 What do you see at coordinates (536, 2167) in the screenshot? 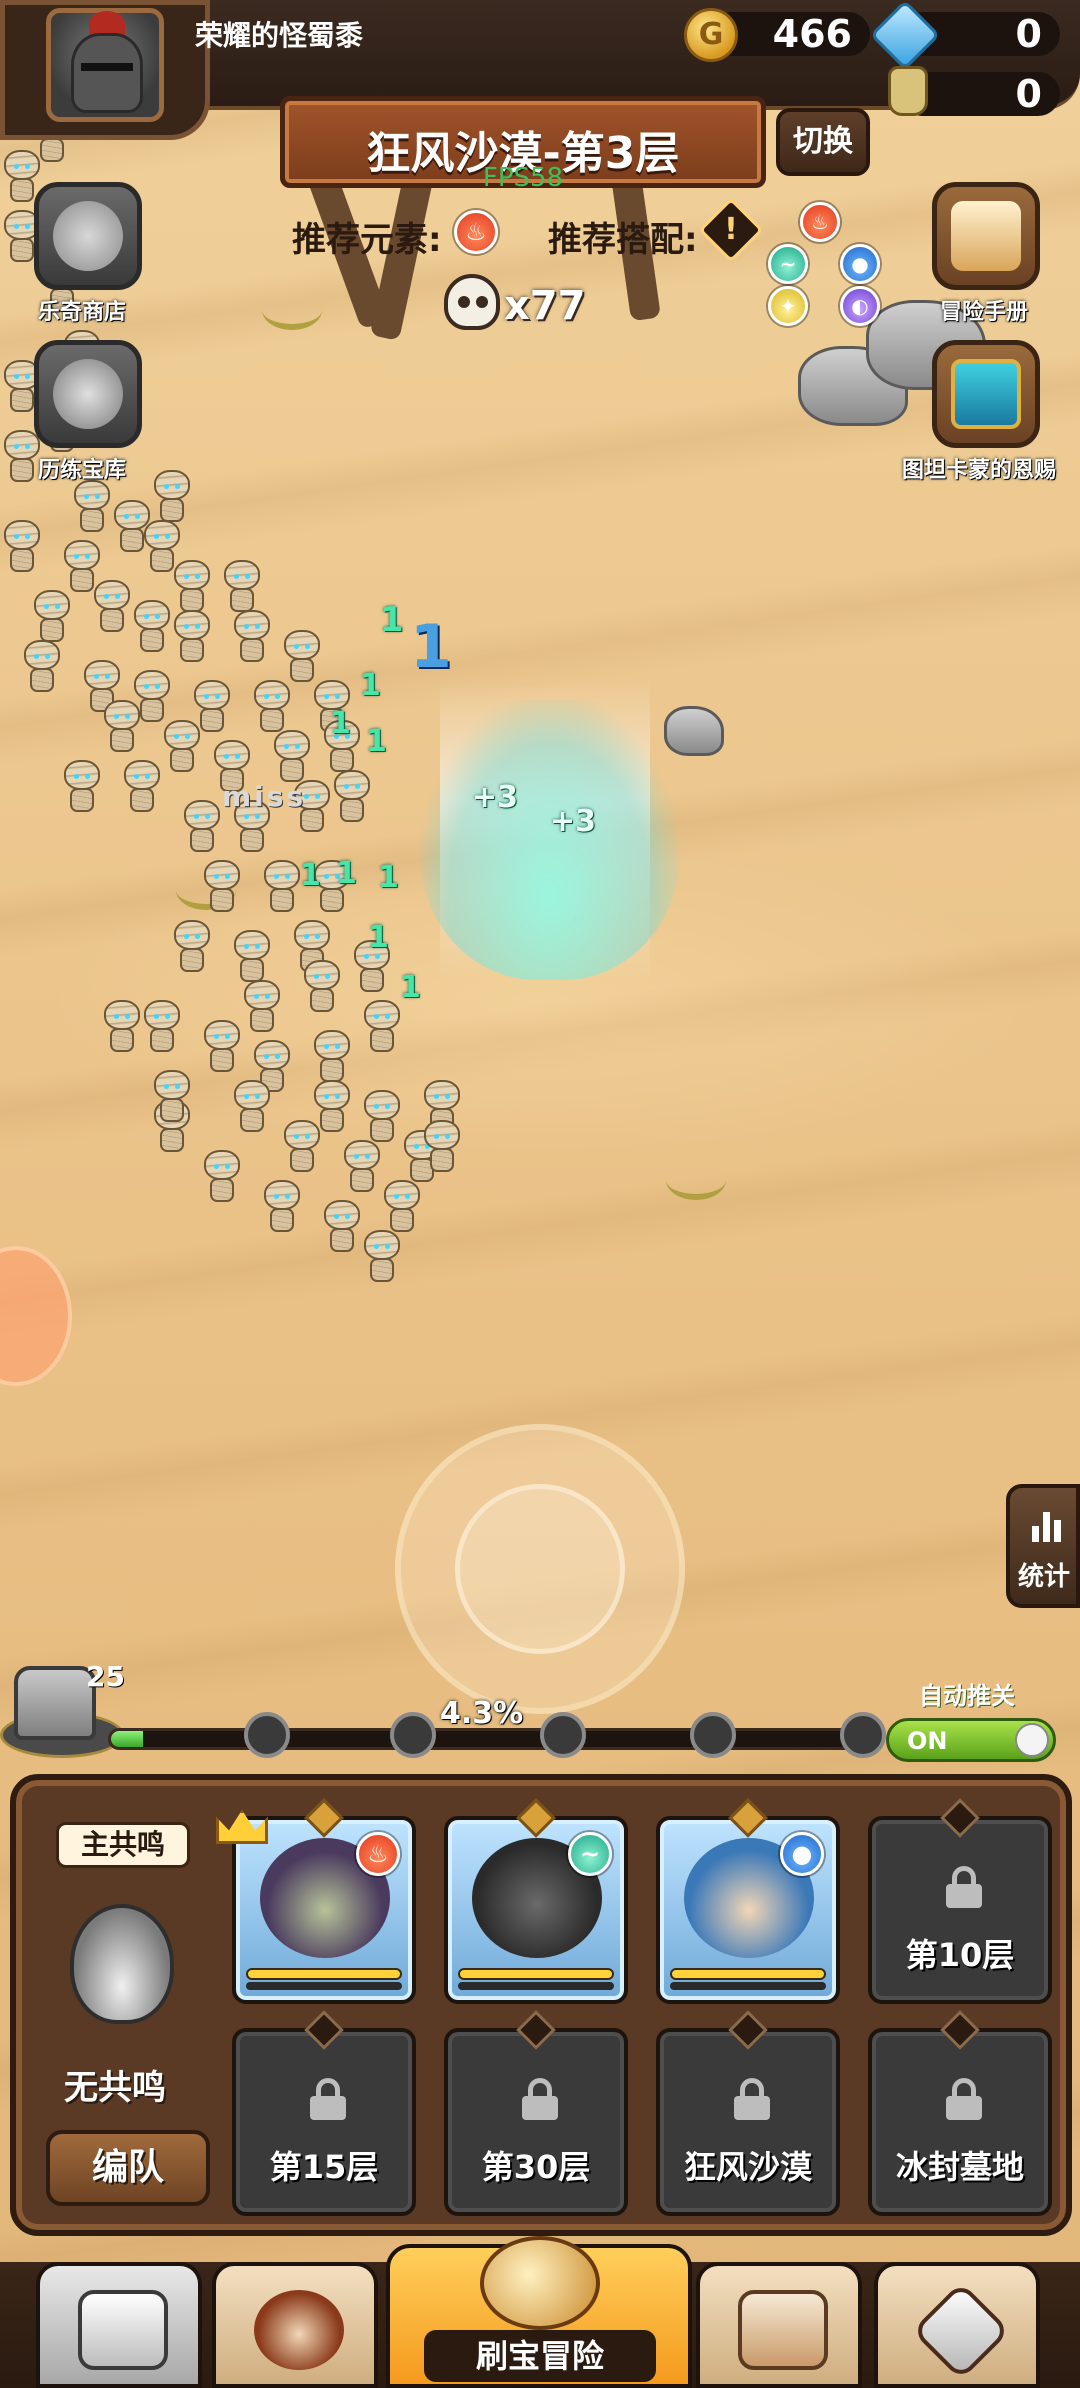
I see `unlock-requirement: 第30层` at bounding box center [536, 2167].